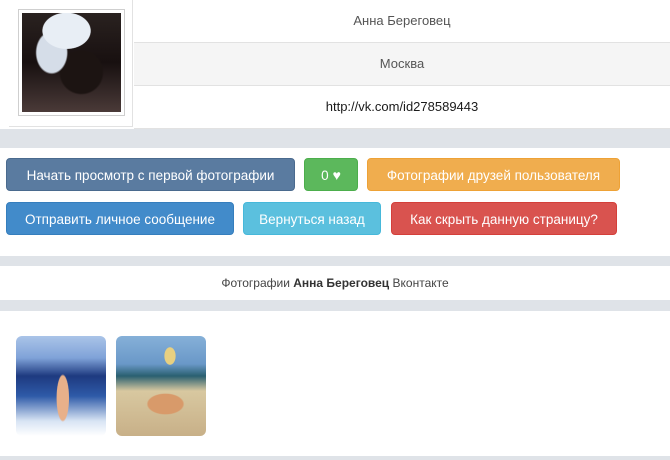 The height and width of the screenshot is (460, 670). I want to click on avatar, so click(71, 62).